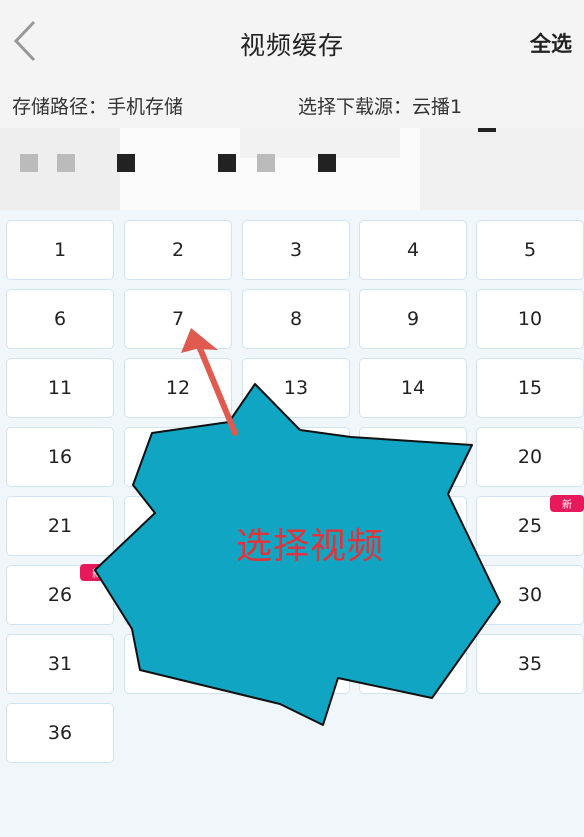 Image resolution: width=584 pixels, height=837 pixels. What do you see at coordinates (309, 546) in the screenshot?
I see `callout-text: 选择视频` at bounding box center [309, 546].